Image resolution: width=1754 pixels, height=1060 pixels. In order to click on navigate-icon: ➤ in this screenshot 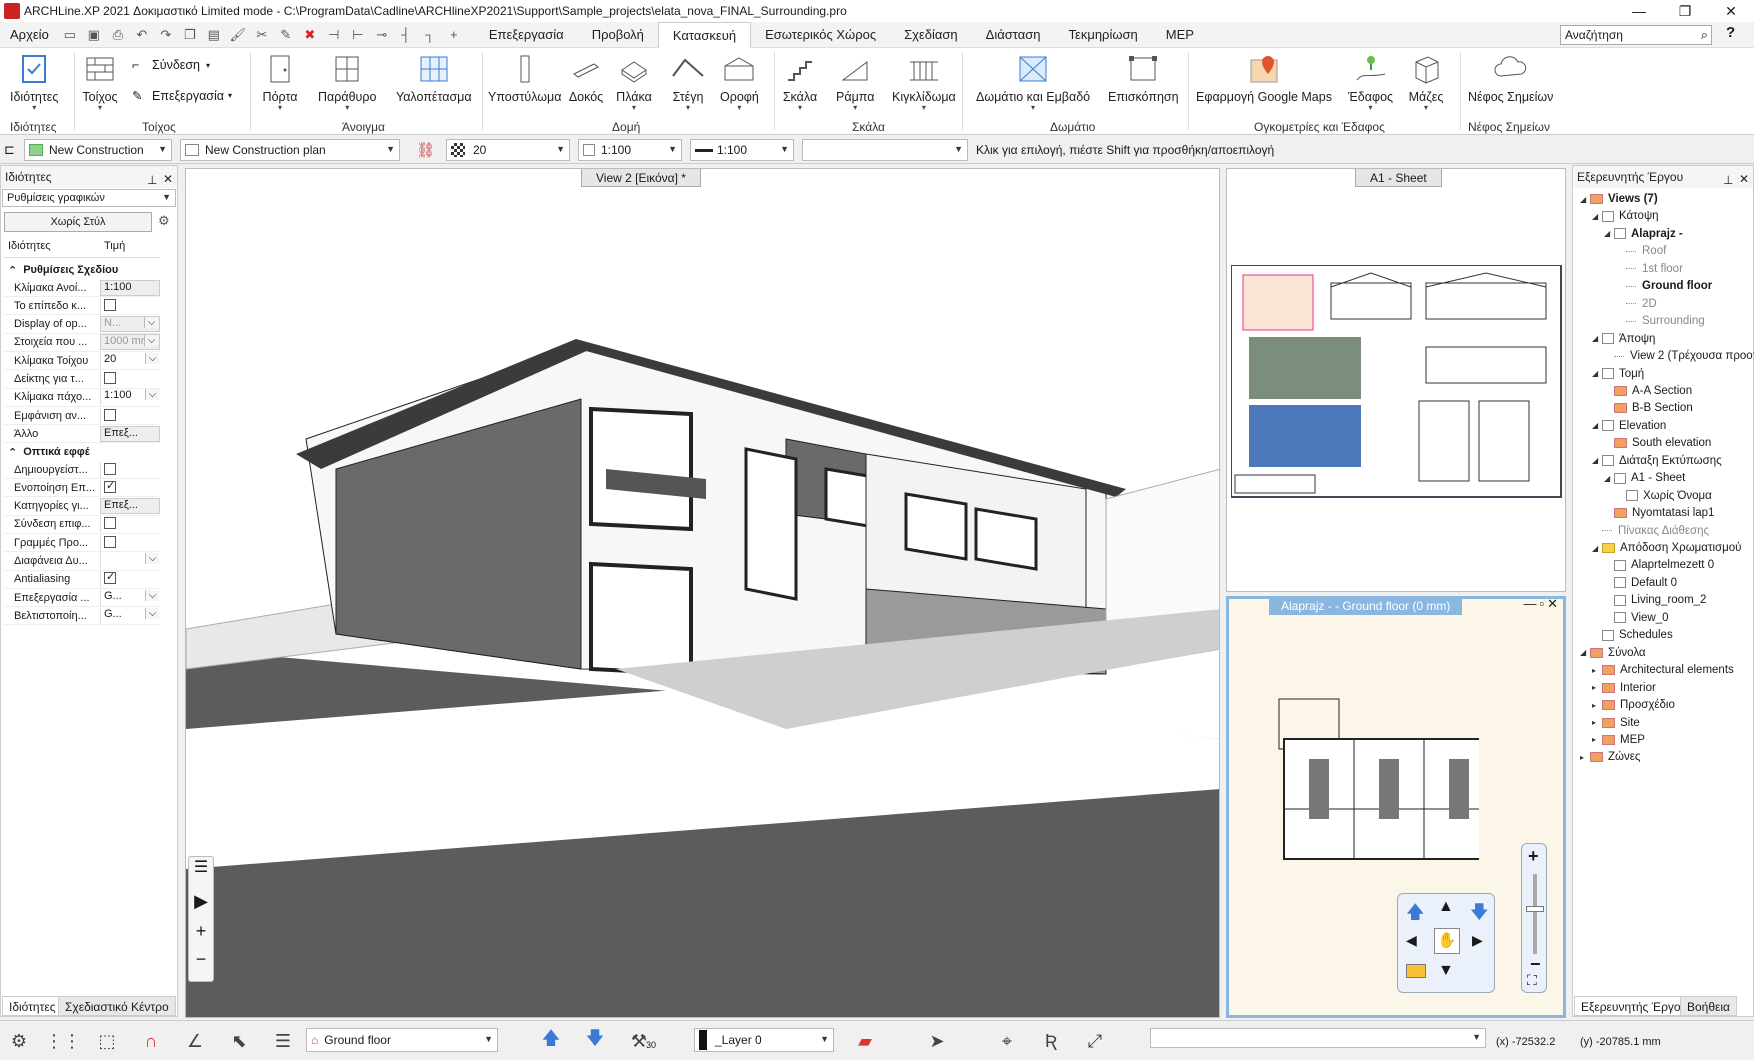, I will do `click(937, 1041)`.